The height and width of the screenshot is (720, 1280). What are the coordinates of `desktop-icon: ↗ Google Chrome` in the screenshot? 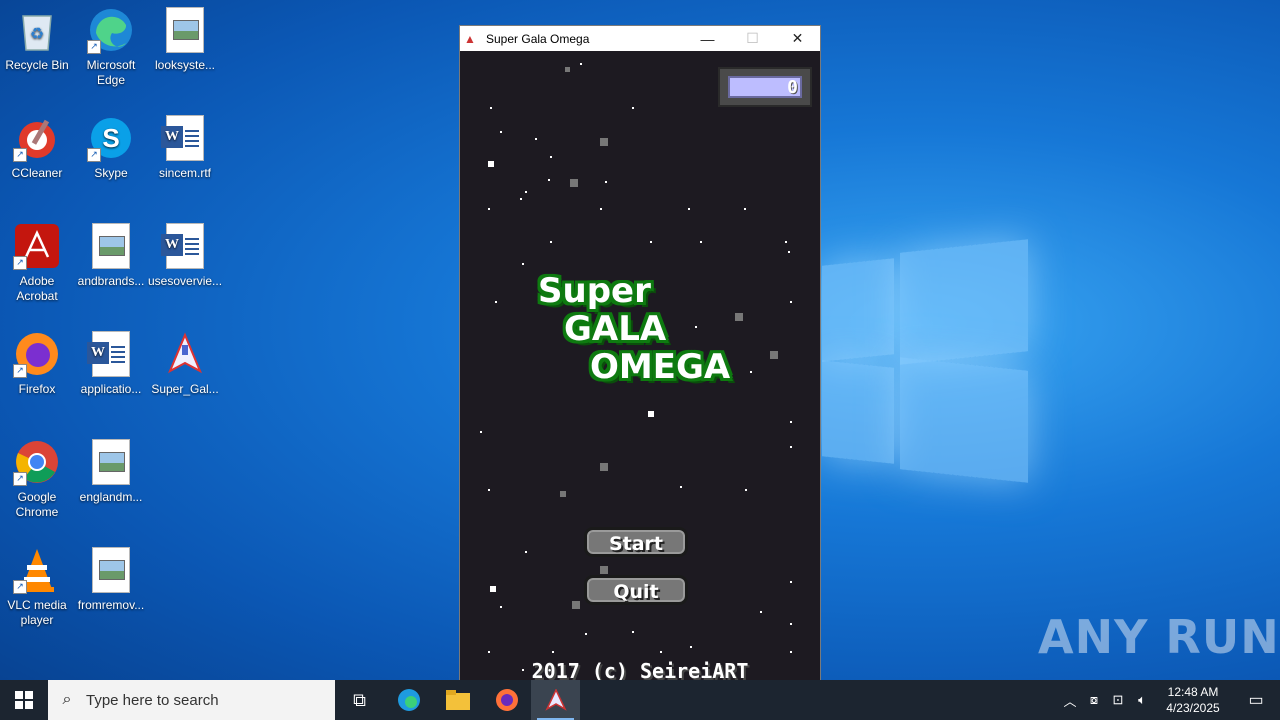 It's located at (37, 476).